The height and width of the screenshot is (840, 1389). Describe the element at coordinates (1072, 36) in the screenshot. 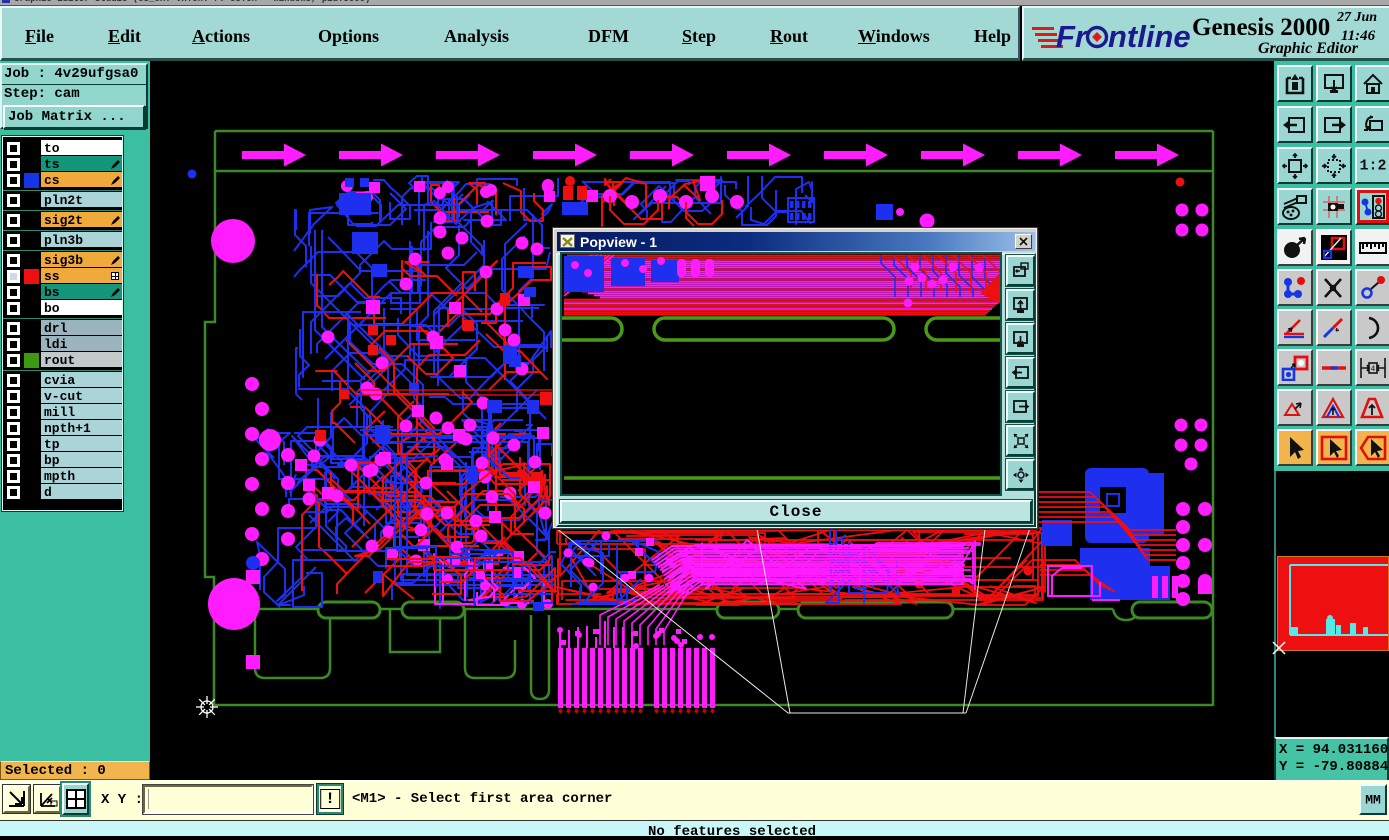

I see `svg-text: Fr` at that location.